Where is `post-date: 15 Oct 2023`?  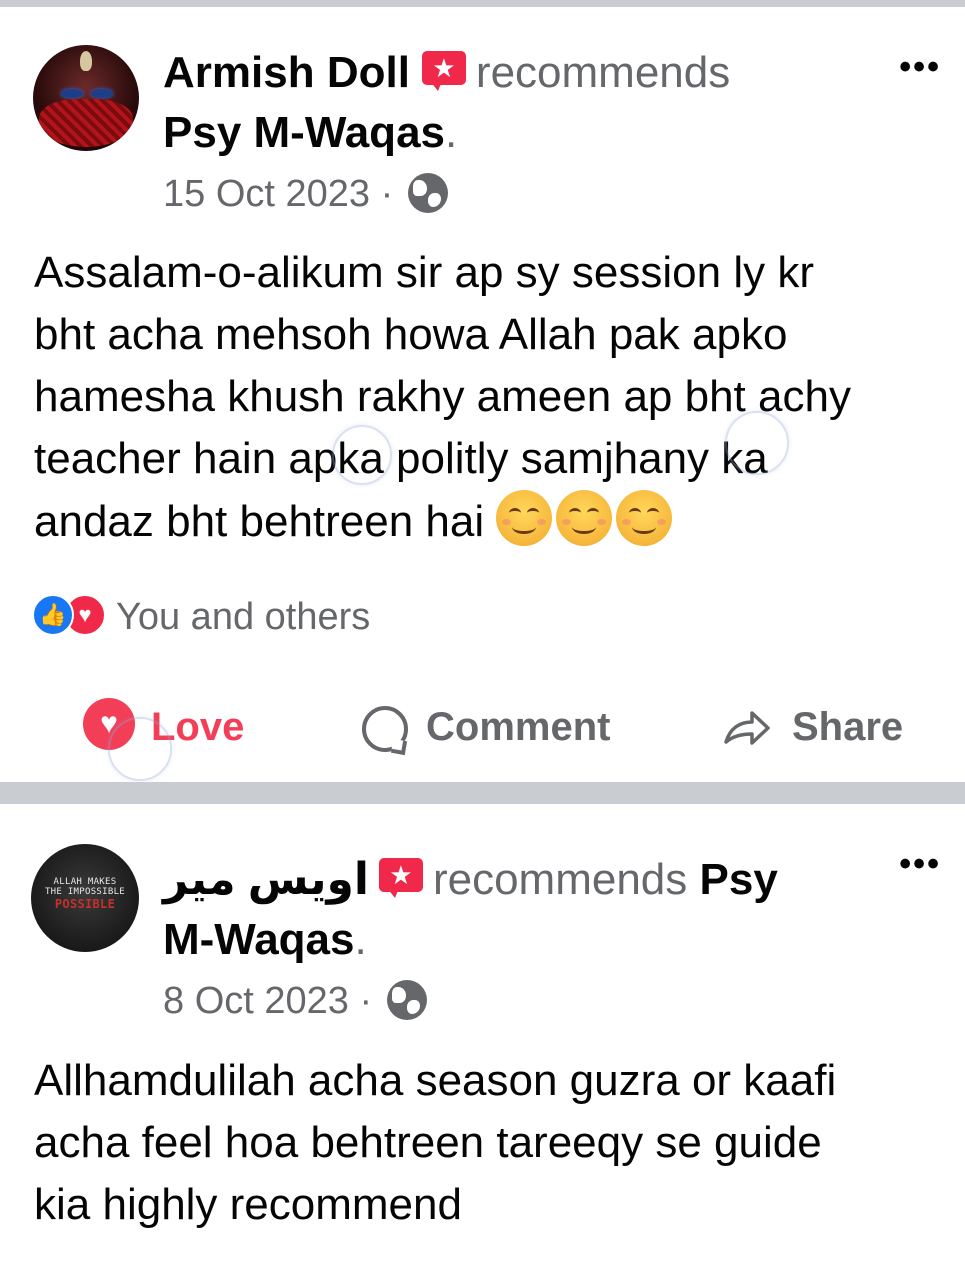
post-date: 15 Oct 2023 is located at coordinates (266, 194).